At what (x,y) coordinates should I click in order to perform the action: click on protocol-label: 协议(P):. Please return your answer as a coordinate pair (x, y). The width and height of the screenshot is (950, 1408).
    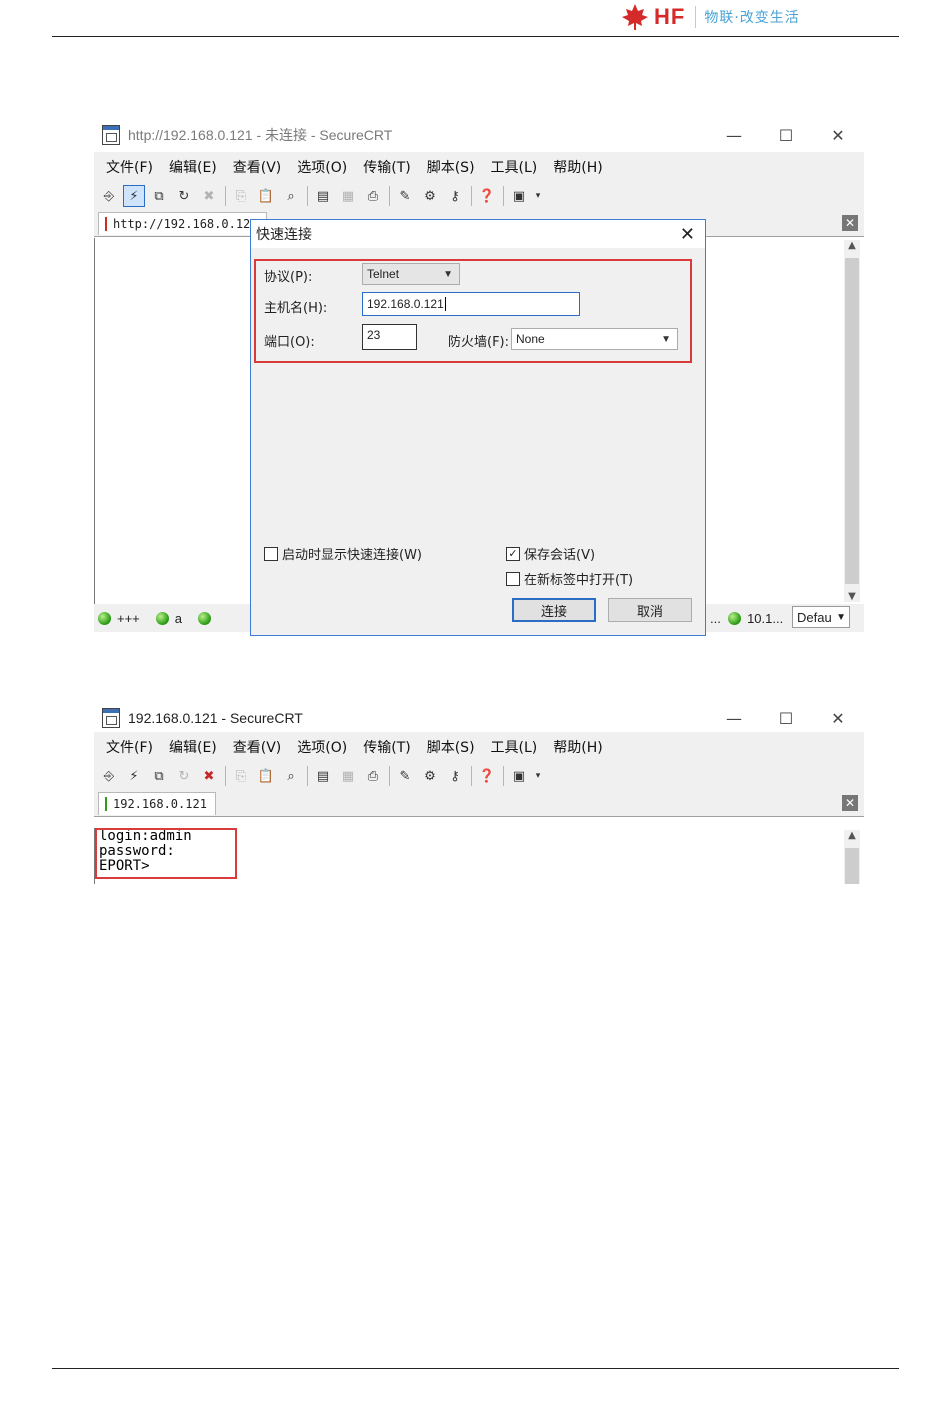
    Looking at the image, I should click on (288, 277).